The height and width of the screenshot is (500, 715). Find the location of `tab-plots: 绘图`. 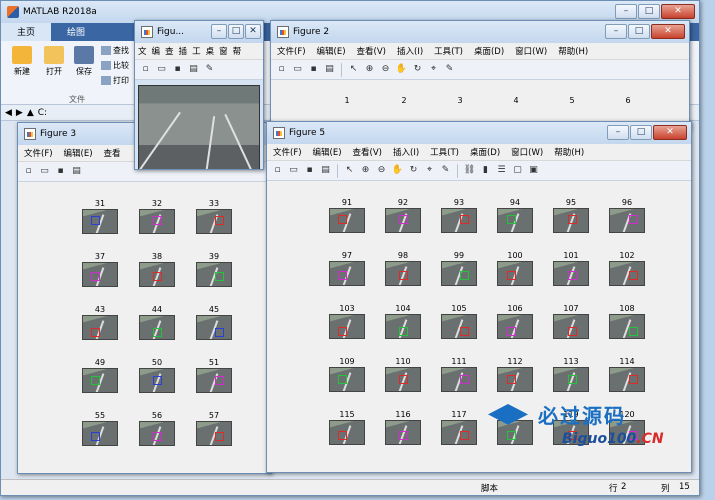

tab-plots: 绘图 is located at coordinates (76, 32).